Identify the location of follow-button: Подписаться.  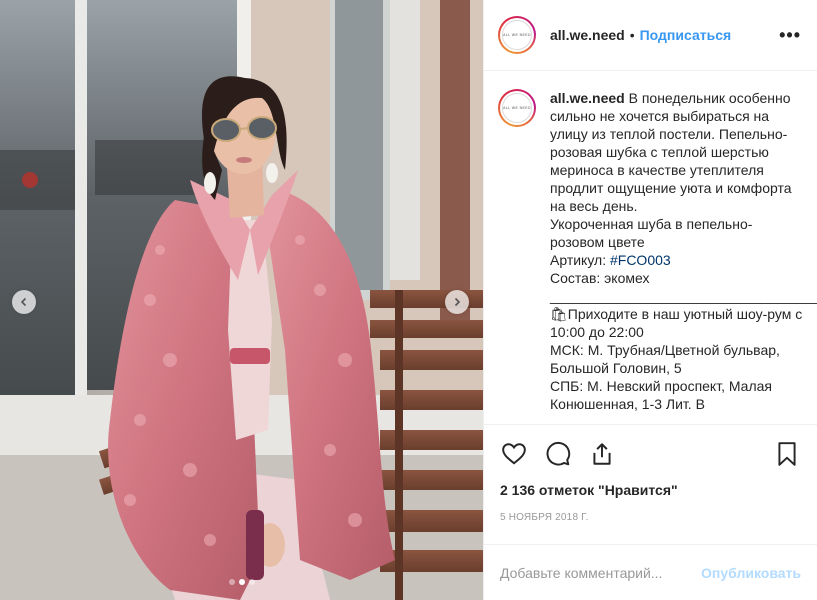
(686, 35).